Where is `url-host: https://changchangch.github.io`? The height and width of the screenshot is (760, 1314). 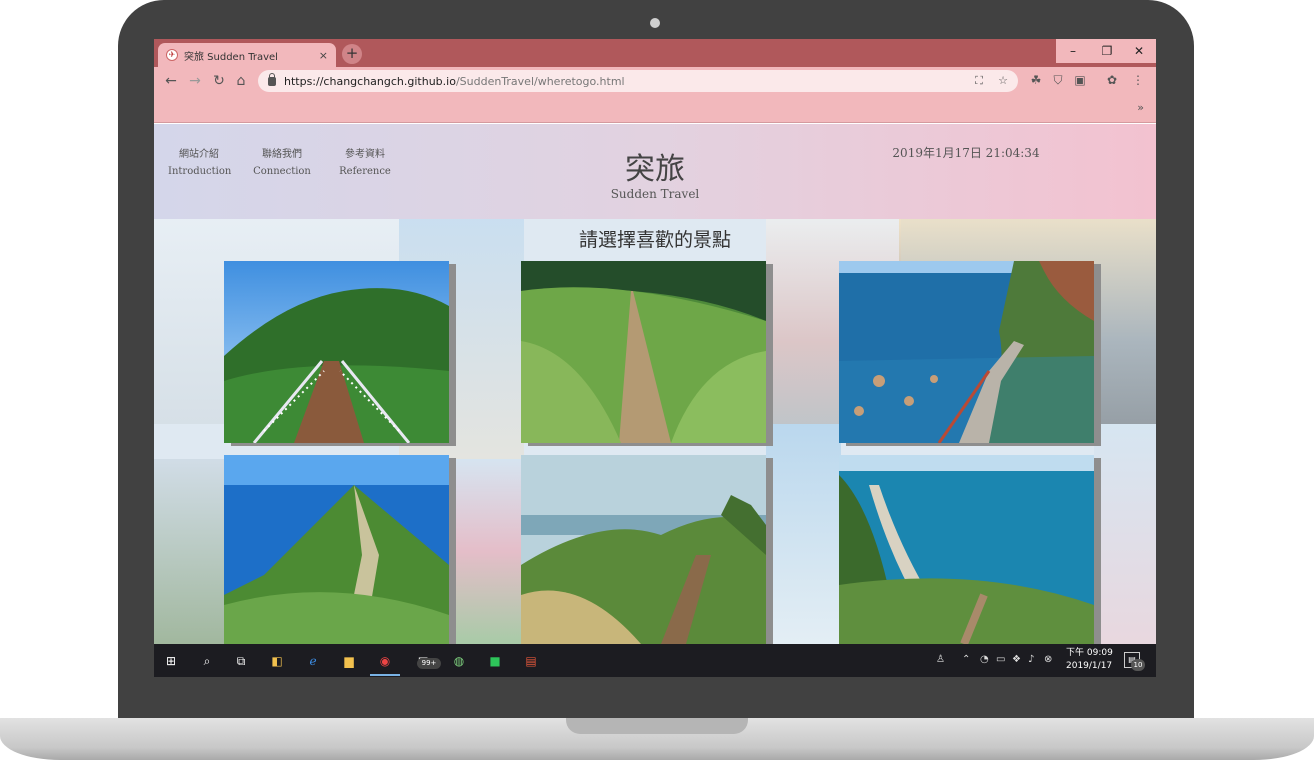
url-host: https://changchangch.github.io is located at coordinates (370, 81).